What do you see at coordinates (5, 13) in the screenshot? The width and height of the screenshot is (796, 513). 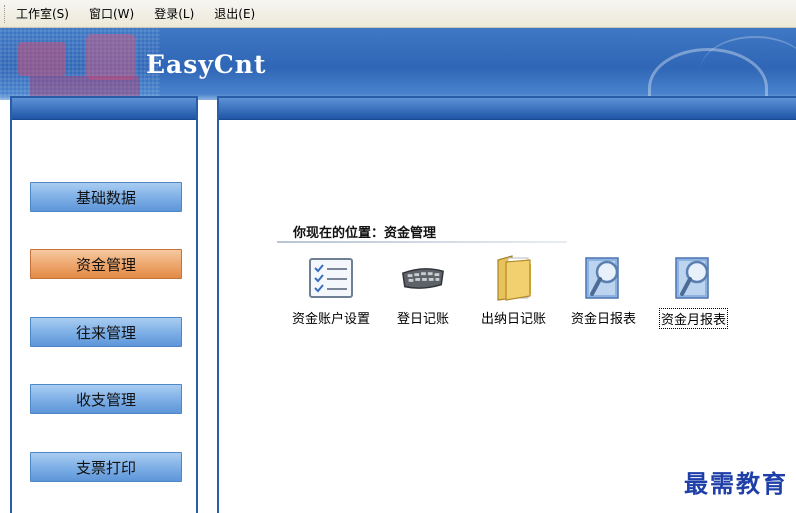 I see `menubar-grip` at bounding box center [5, 13].